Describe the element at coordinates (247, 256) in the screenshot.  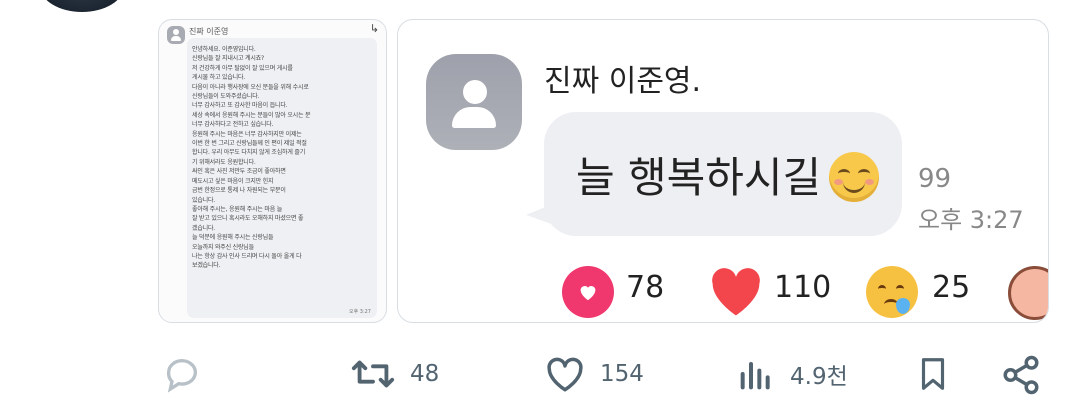
I see `message-line: 나는 항상 감사 인사 드리며 다시 돌아 올게 다` at that location.